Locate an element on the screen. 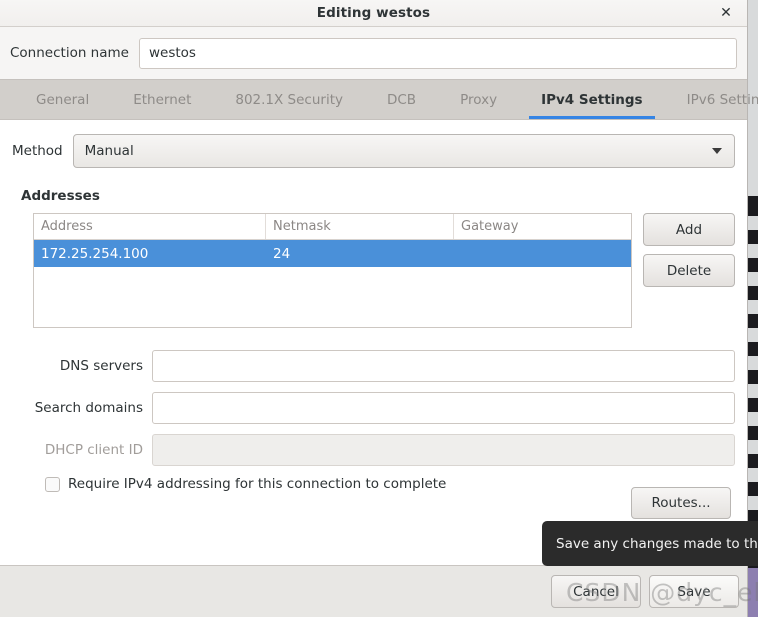 The width and height of the screenshot is (758, 617). tab-proxy: Proxy is located at coordinates (478, 99).